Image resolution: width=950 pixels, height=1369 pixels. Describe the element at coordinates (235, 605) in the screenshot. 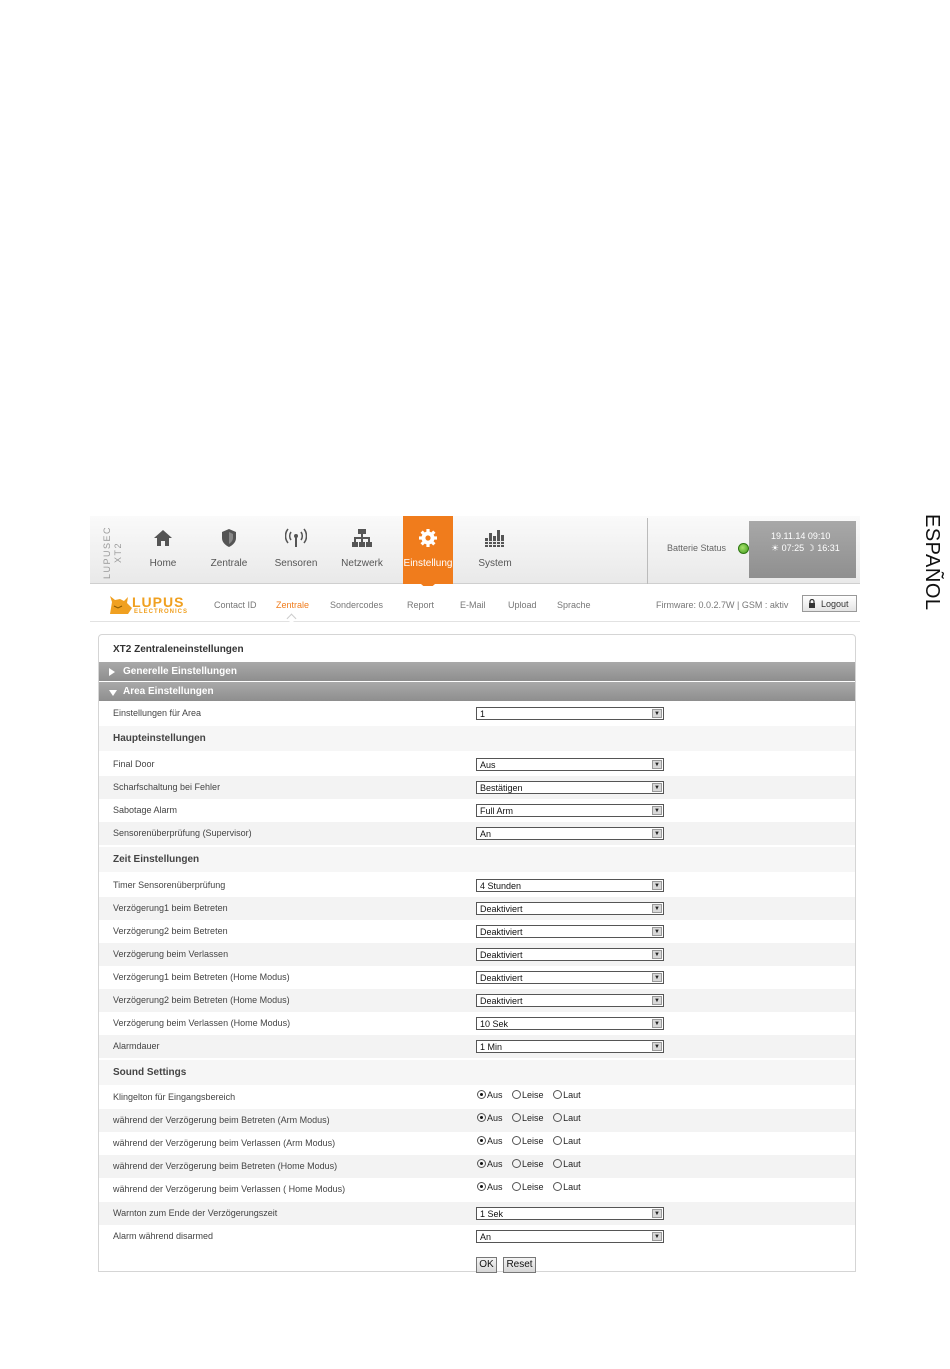

I see `subnav-contact-id: Contact ID` at that location.